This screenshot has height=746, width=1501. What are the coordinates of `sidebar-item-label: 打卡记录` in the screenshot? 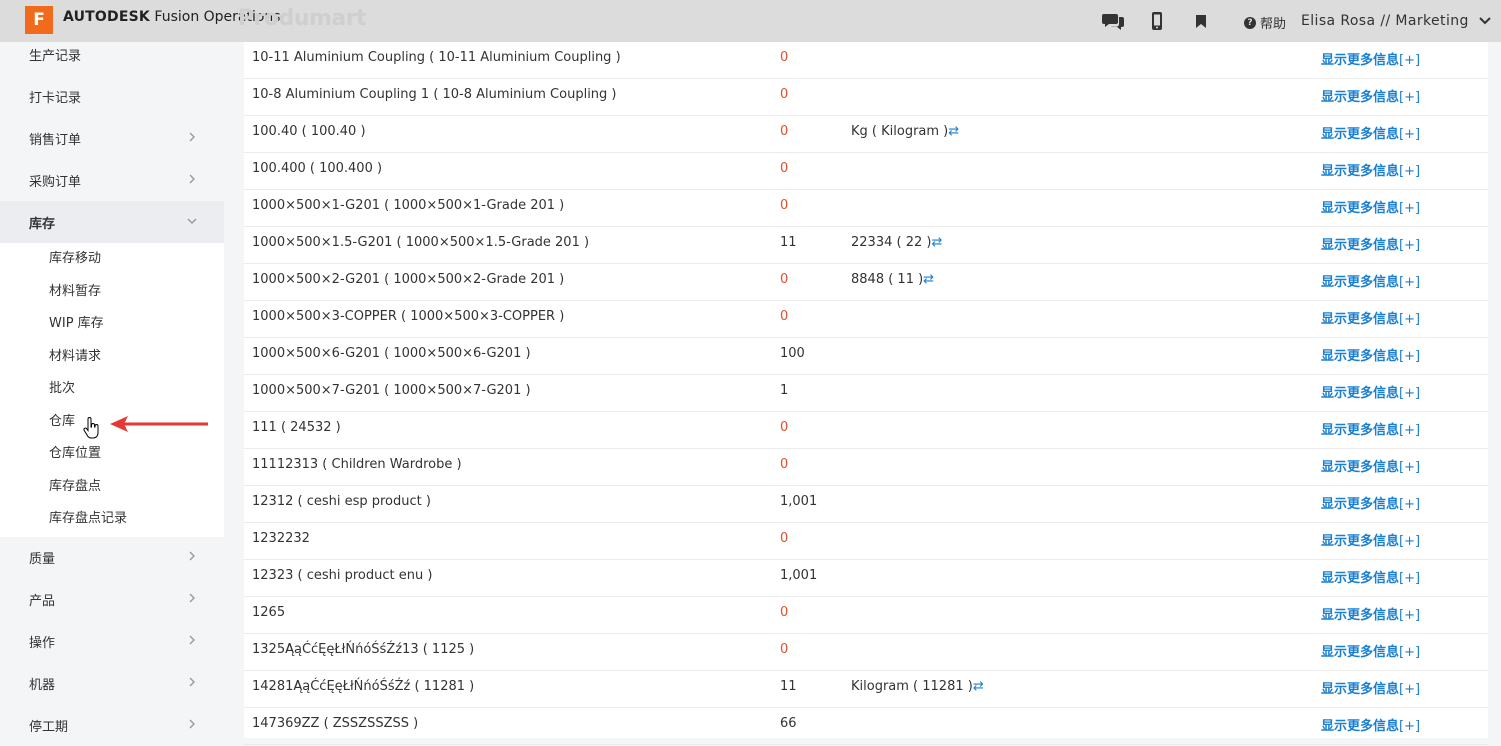 It's located at (55, 98).